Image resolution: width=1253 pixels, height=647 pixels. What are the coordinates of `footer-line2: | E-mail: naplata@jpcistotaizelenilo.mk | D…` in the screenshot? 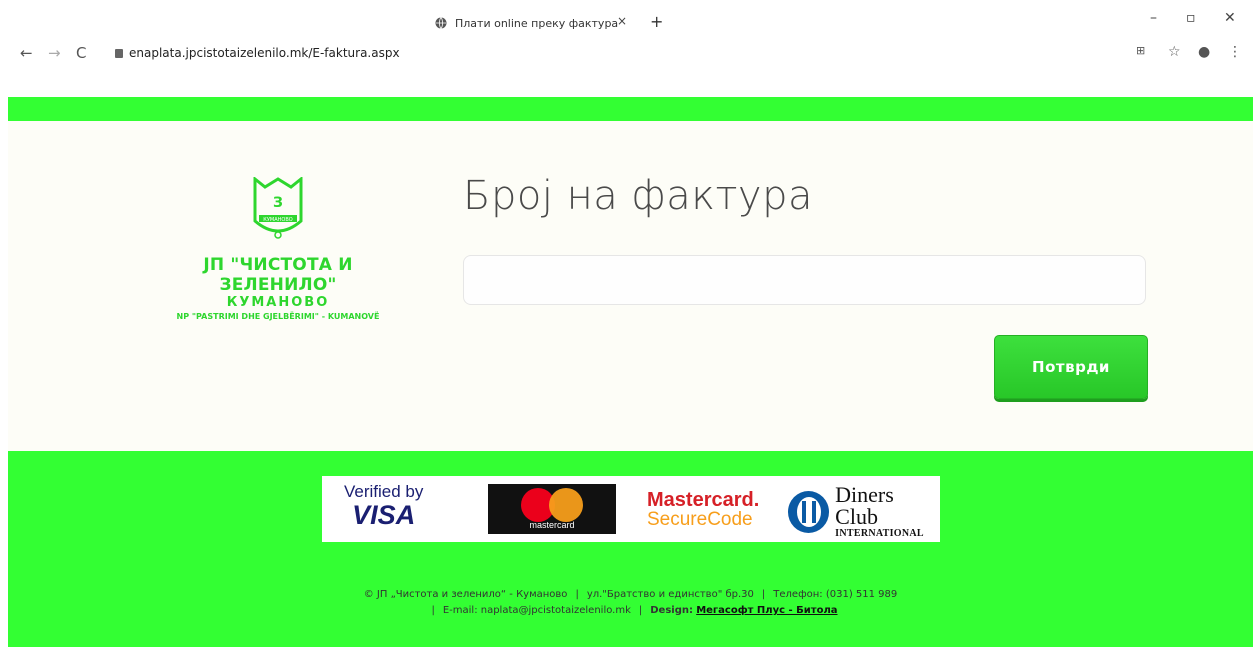 It's located at (634, 610).